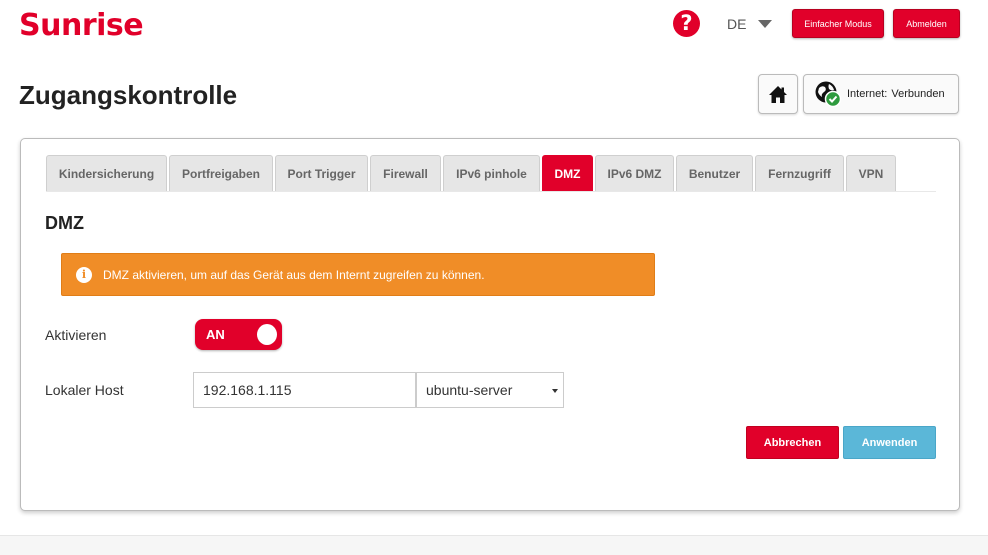 Image resolution: width=988 pixels, height=555 pixels. Describe the element at coordinates (634, 173) in the screenshot. I see `tab-ipv6-dmz: IPv6 DMZ` at that location.